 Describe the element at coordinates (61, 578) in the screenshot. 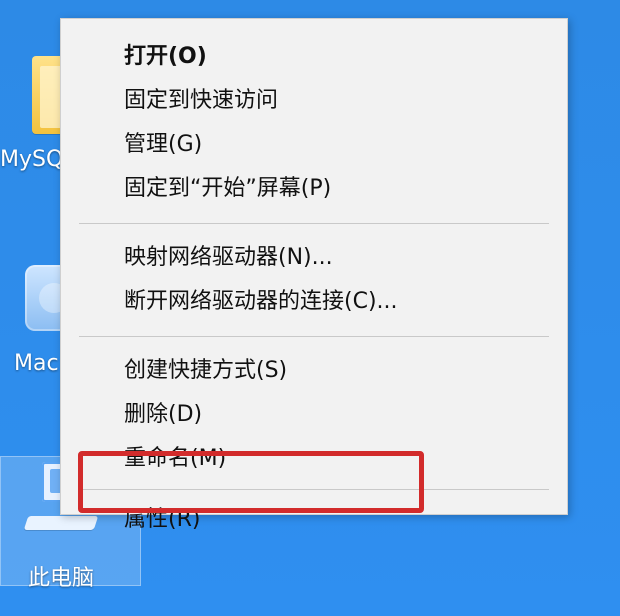

I see `desktop-icon-label-this-pc: 此电脑` at that location.